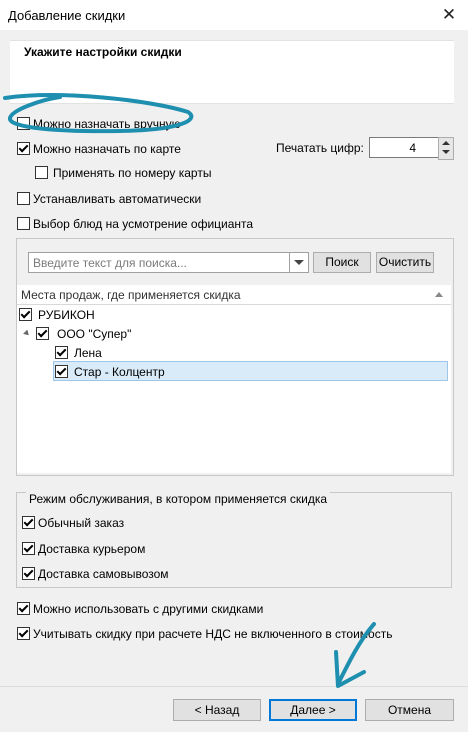 The width and height of the screenshot is (468, 732). What do you see at coordinates (92, 549) in the screenshot?
I see `service-mode-label: Доставка курьером` at bounding box center [92, 549].